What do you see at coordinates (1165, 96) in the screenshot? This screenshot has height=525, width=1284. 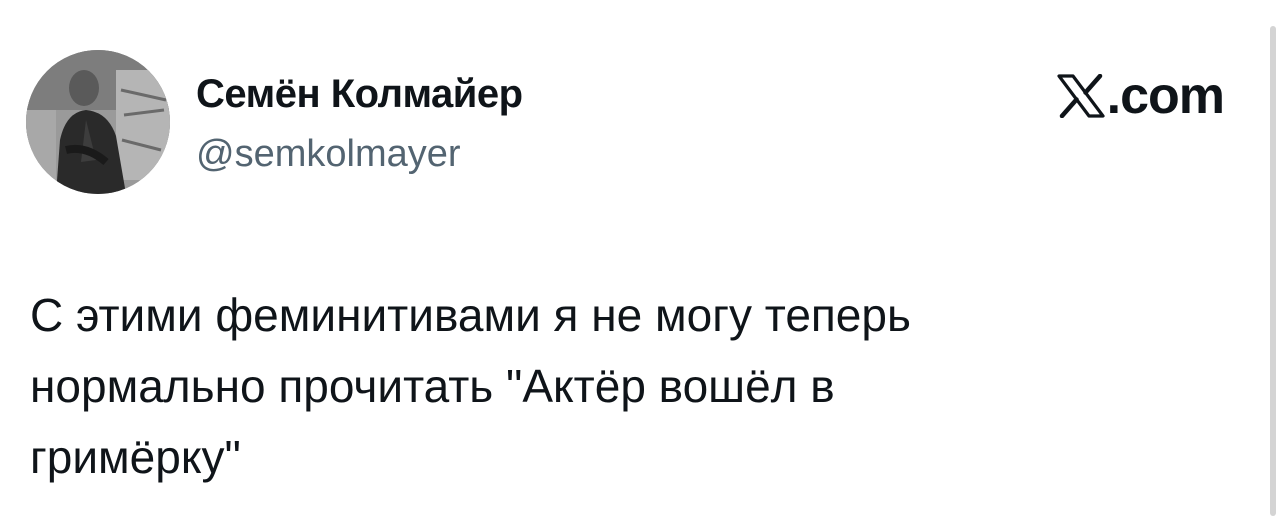 I see `brand-domain-text: .com` at bounding box center [1165, 96].